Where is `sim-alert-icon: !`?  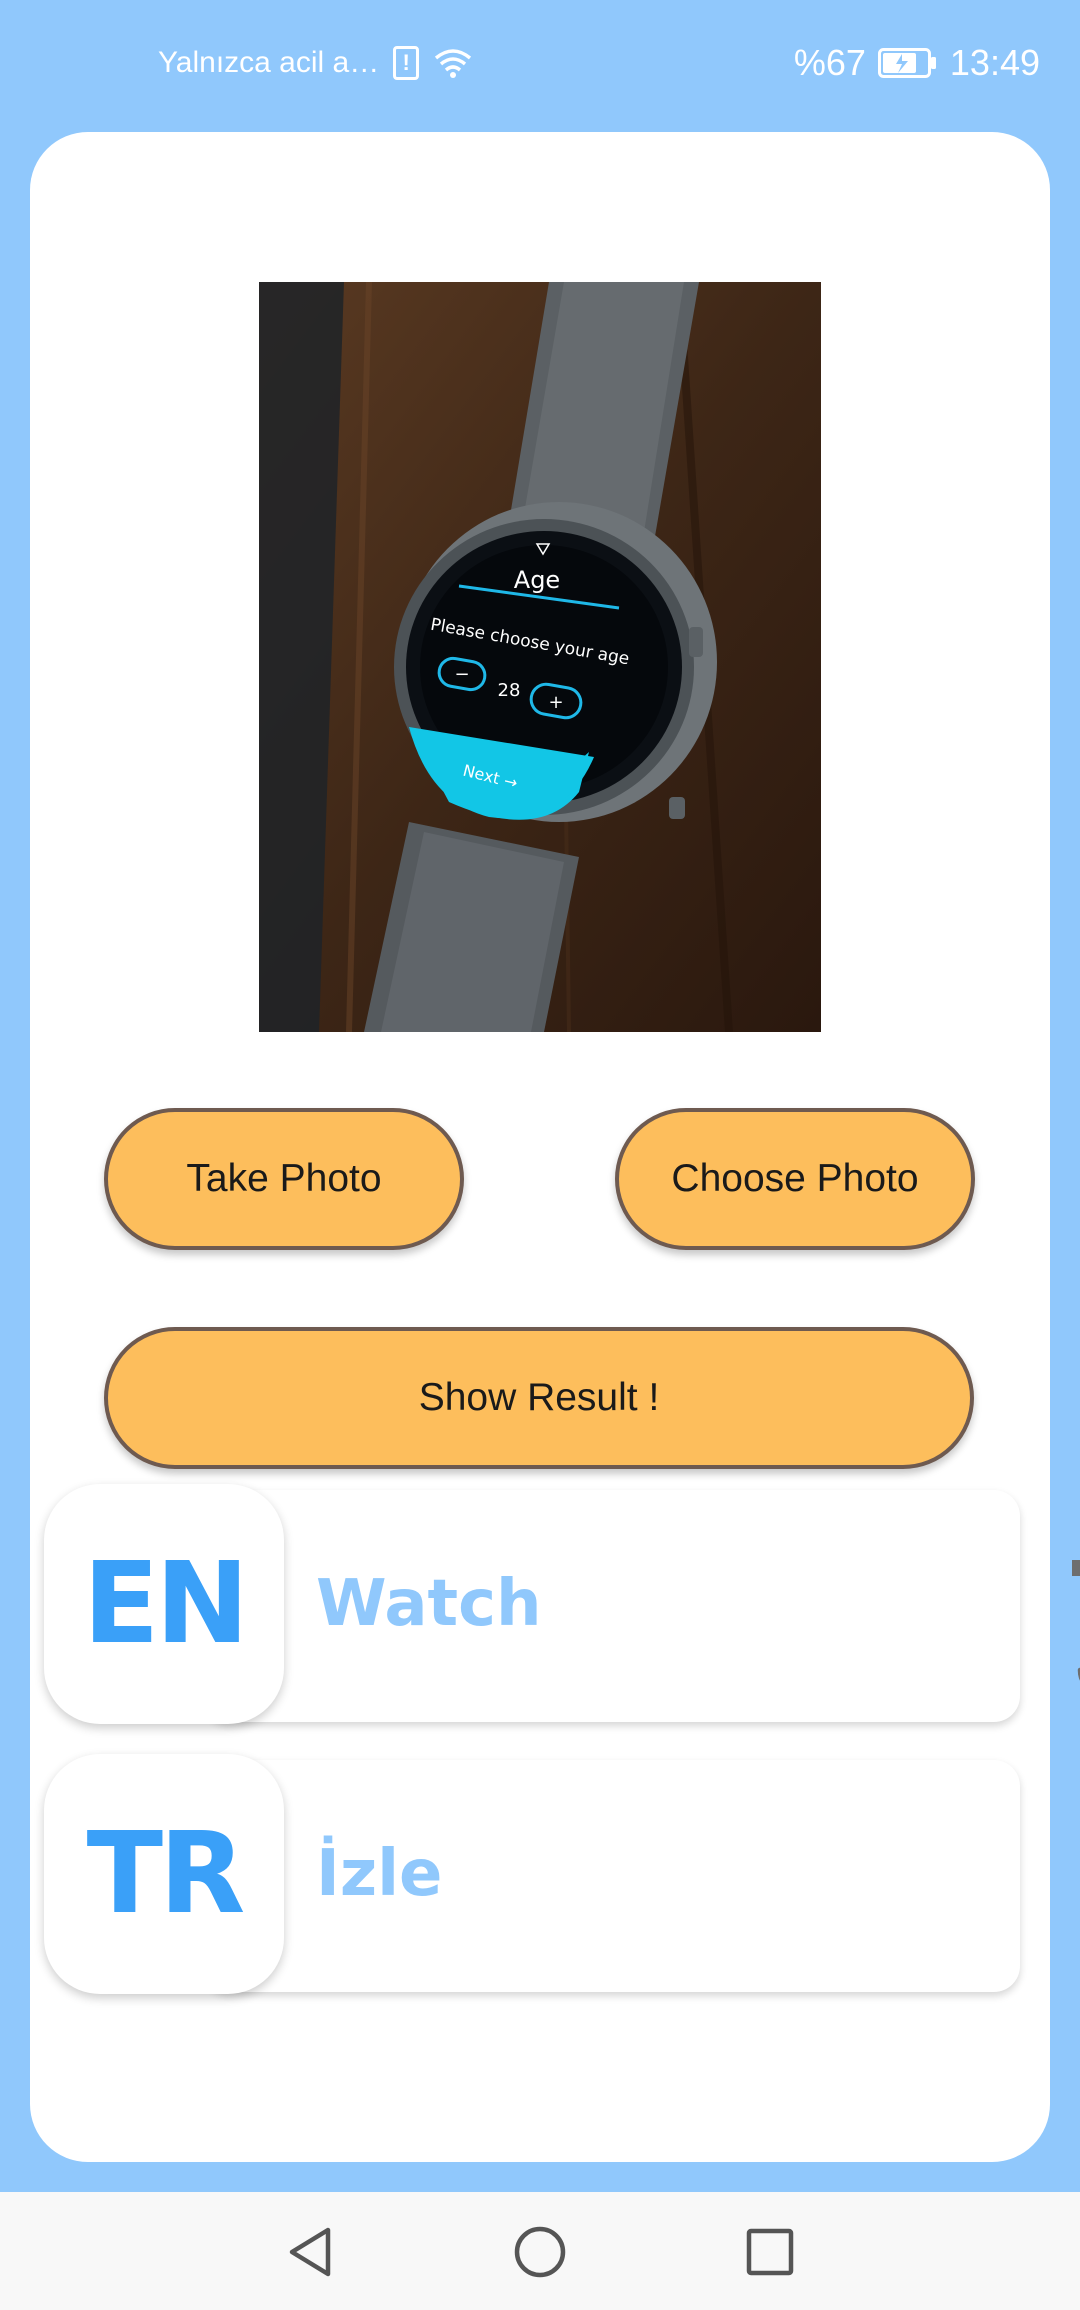
sim-alert-icon: ! is located at coordinates (406, 63).